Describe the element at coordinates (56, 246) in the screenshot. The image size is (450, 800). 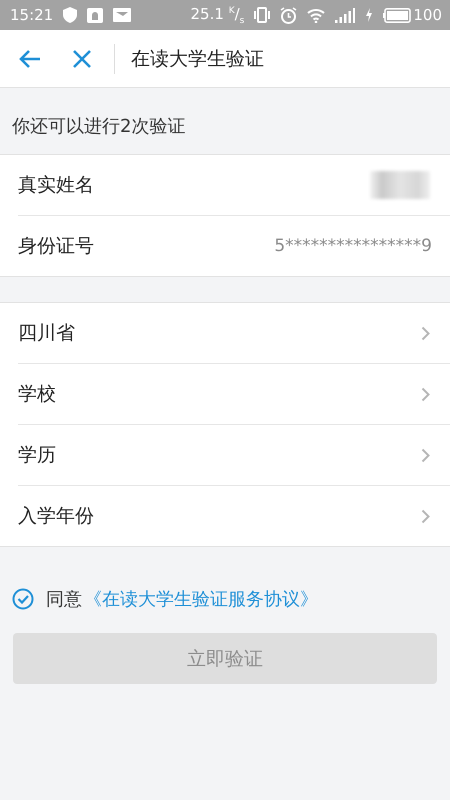
I see `field-label: 身份证号` at that location.